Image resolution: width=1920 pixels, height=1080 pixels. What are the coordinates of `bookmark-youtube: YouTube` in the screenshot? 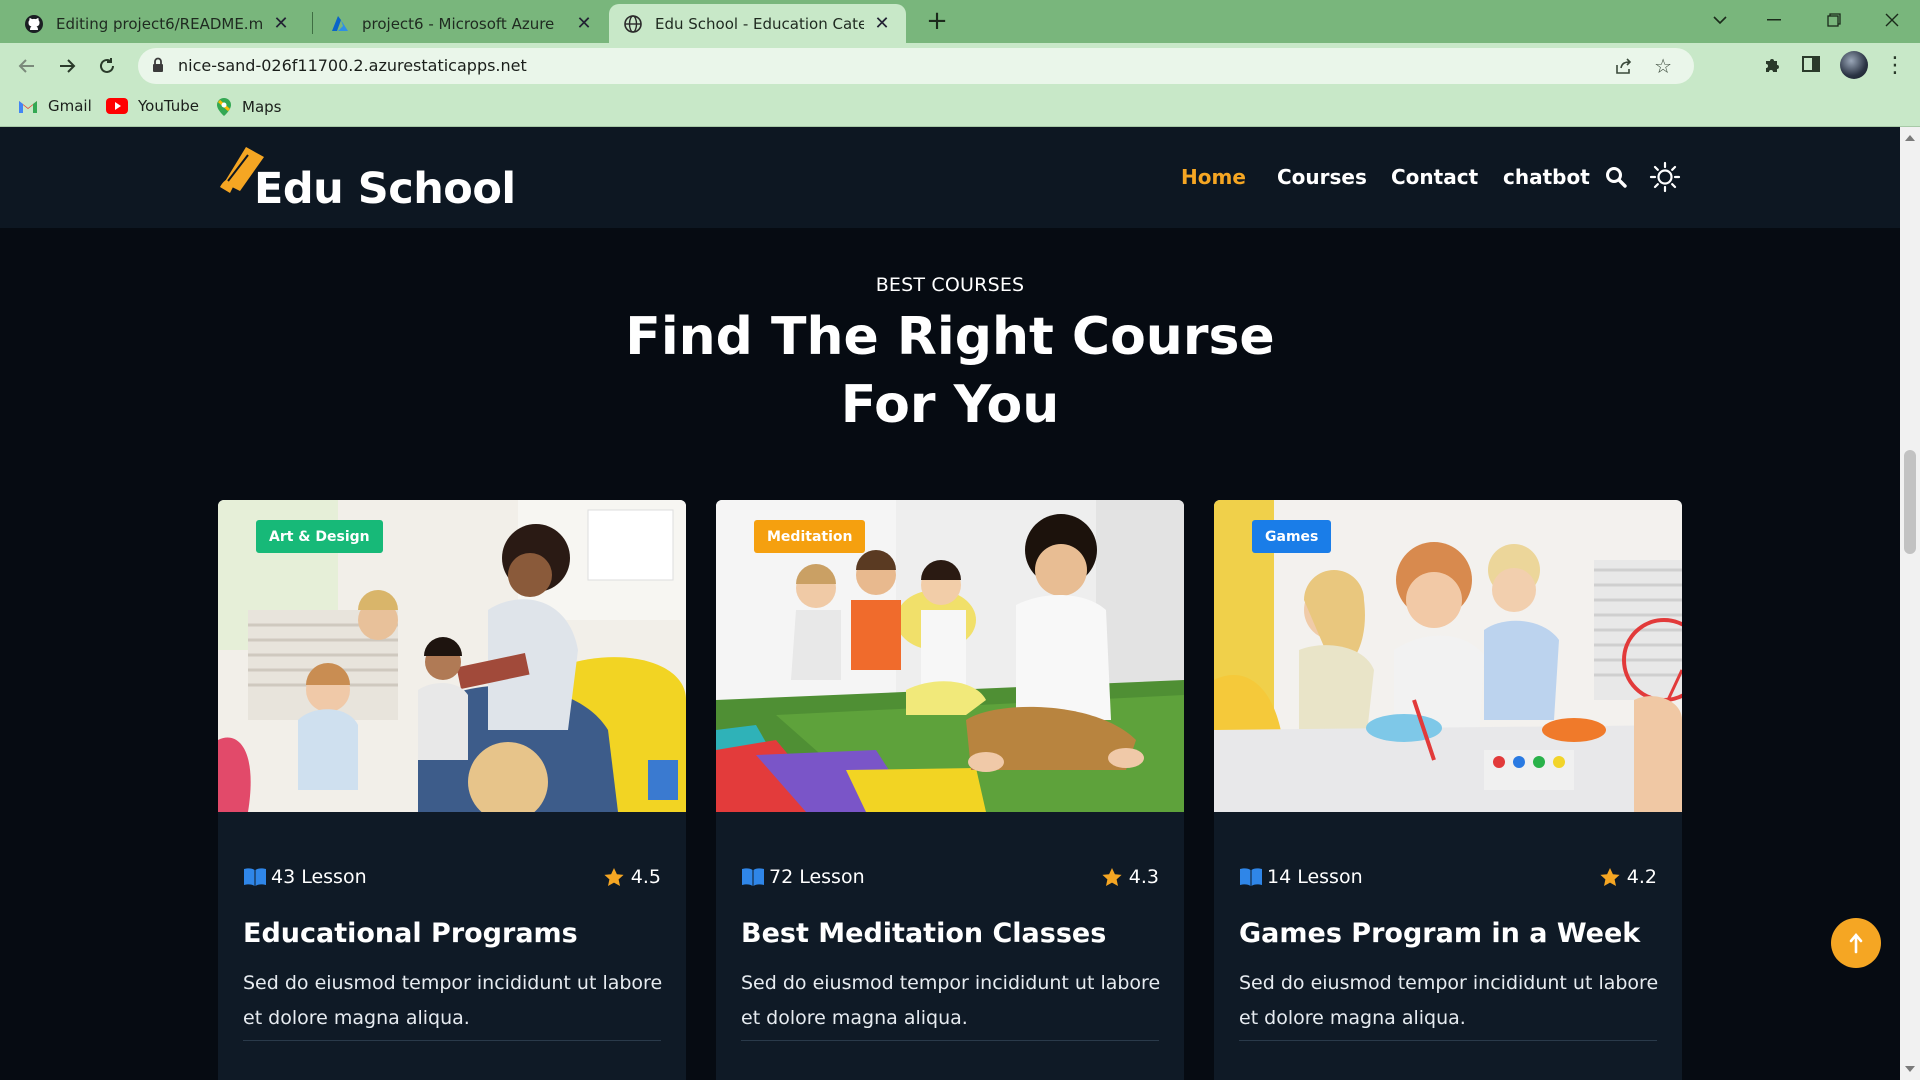 It's located at (152, 106).